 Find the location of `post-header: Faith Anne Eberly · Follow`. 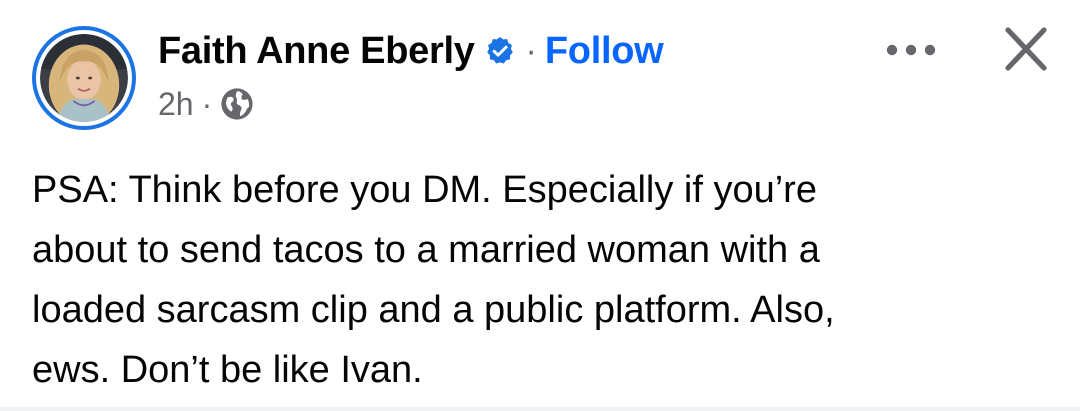

post-header: Faith Anne Eberly · Follow is located at coordinates (411, 51).